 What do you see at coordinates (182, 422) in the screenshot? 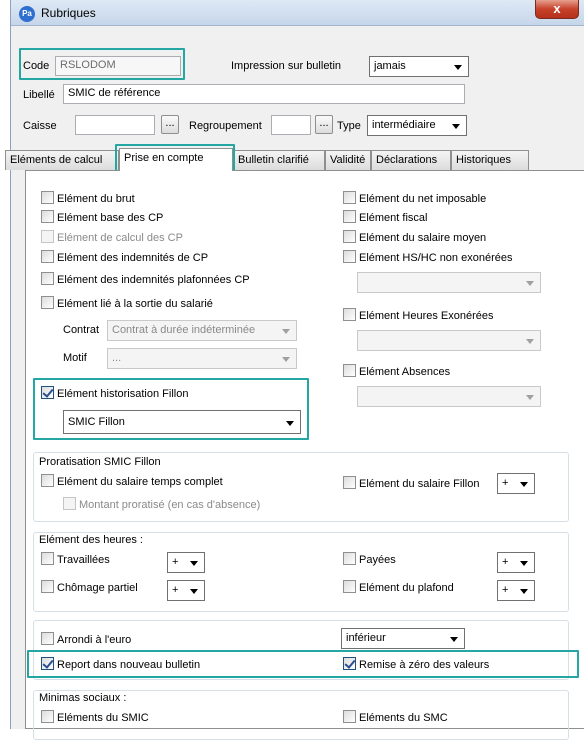
I see `fillon-select: SMIC Fillon` at bounding box center [182, 422].